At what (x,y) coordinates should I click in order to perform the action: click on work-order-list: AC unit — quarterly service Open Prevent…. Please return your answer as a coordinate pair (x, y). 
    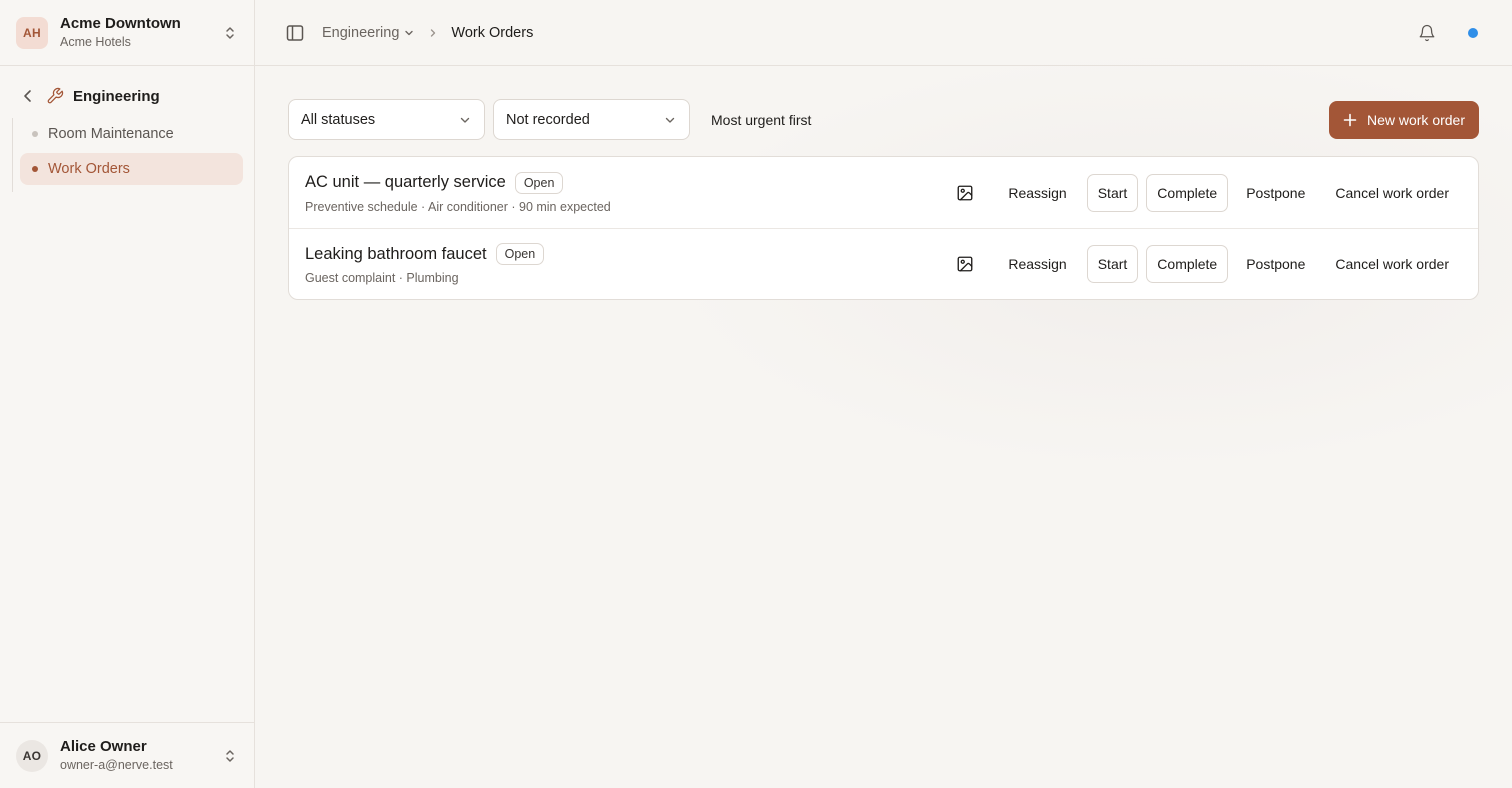
    Looking at the image, I should click on (883, 228).